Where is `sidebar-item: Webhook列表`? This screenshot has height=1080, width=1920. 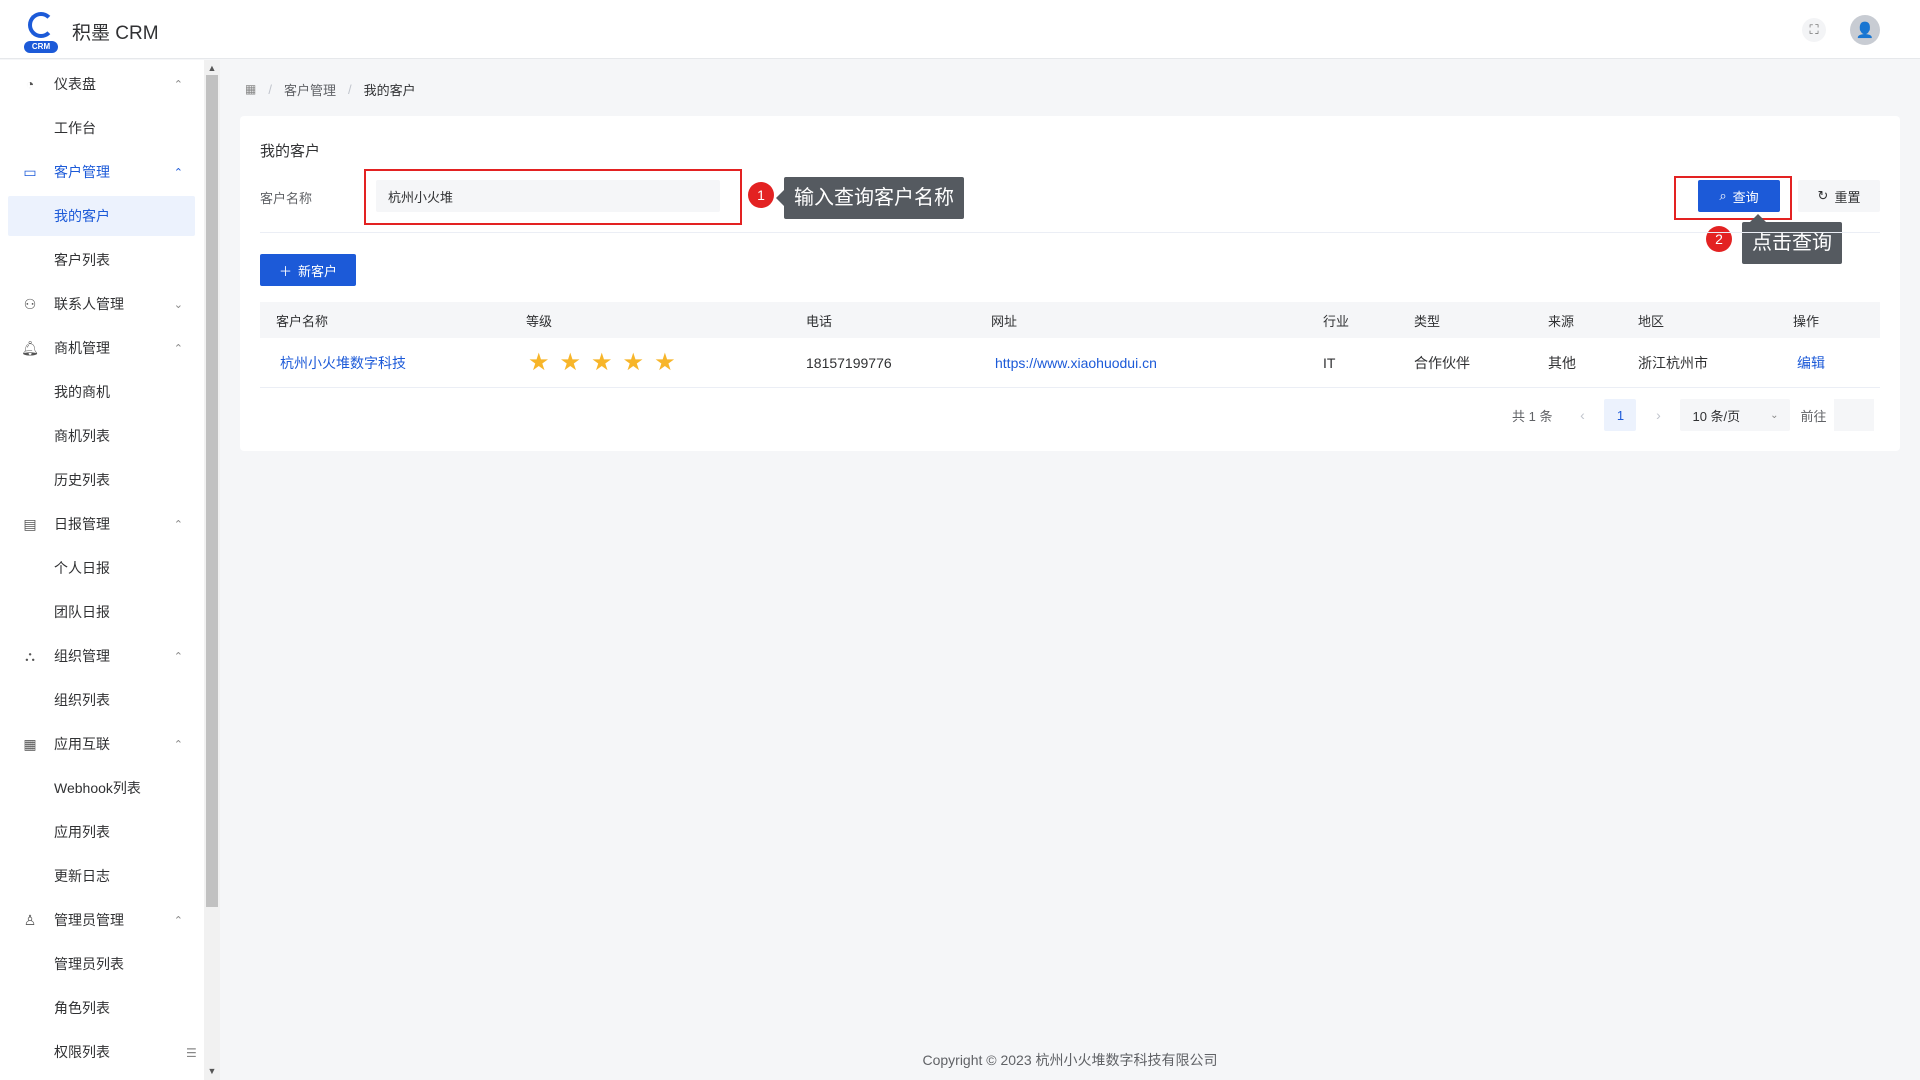
sidebar-item: Webhook列表 is located at coordinates (101, 788).